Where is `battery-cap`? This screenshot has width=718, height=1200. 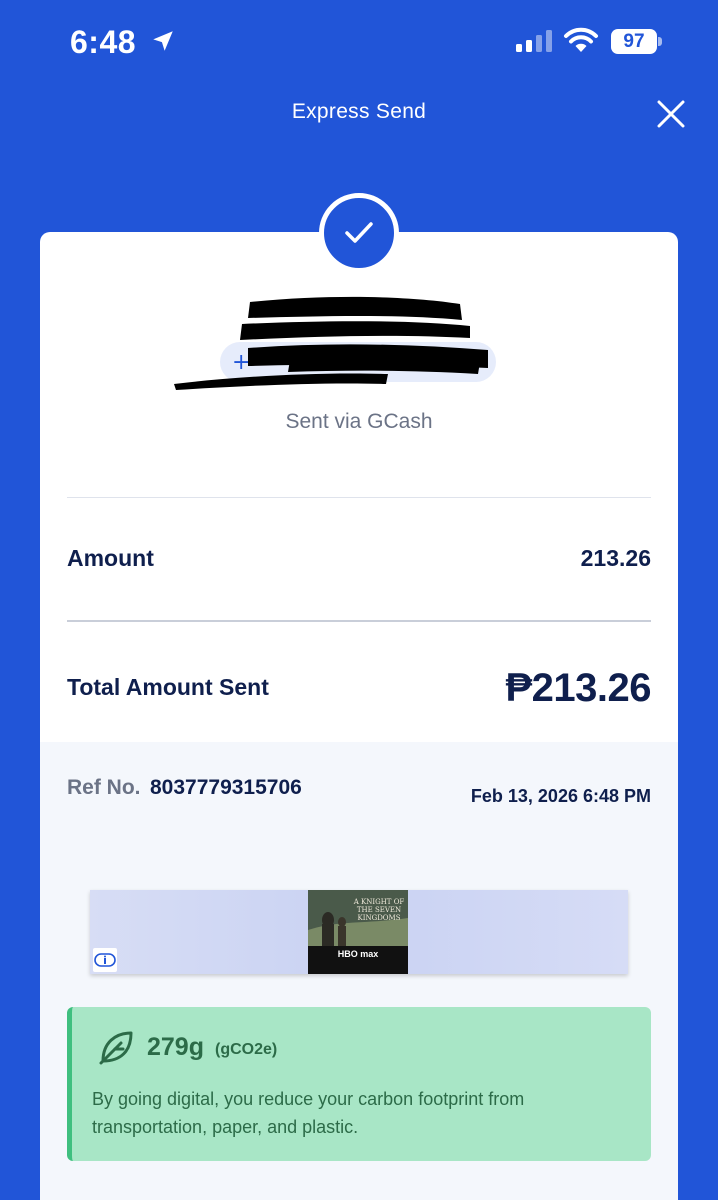
battery-cap is located at coordinates (660, 41).